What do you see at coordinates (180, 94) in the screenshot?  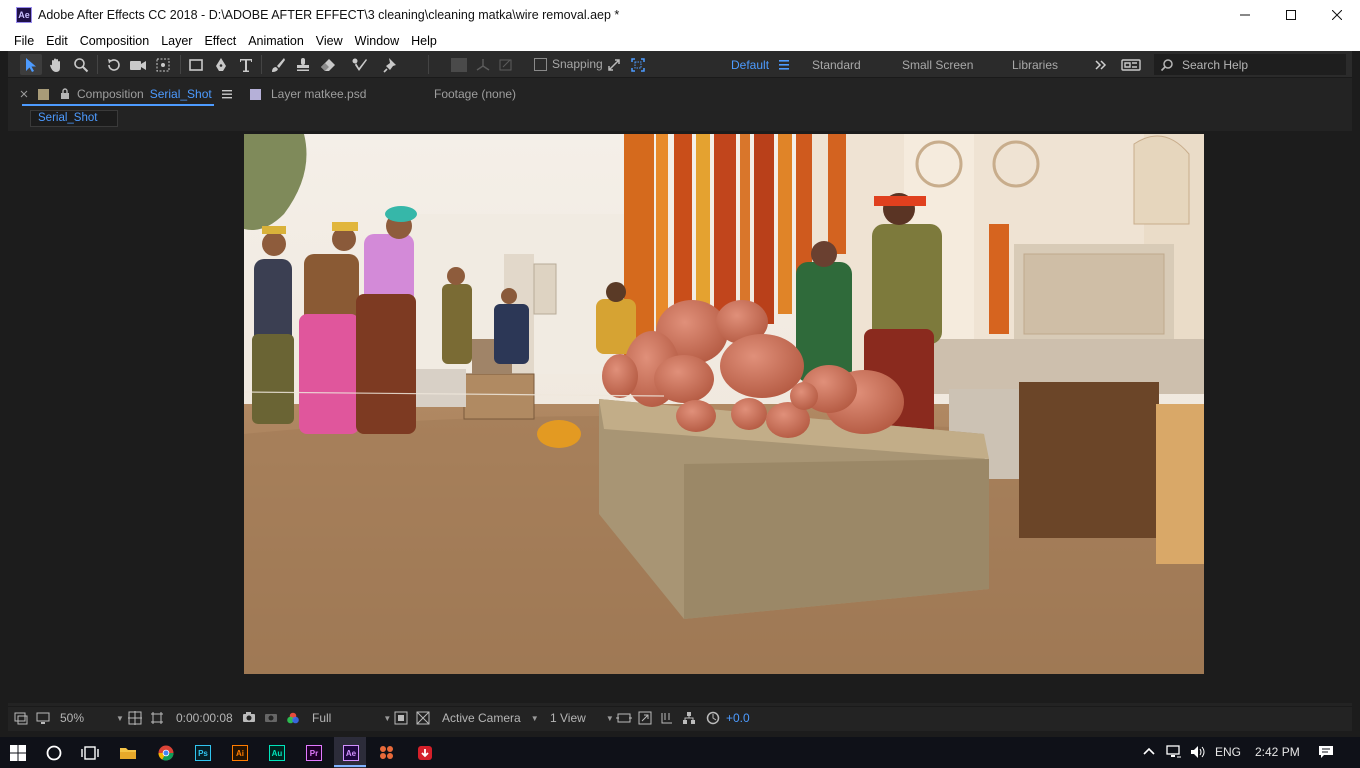 I see `tab-composition-name: Serial_Shot` at bounding box center [180, 94].